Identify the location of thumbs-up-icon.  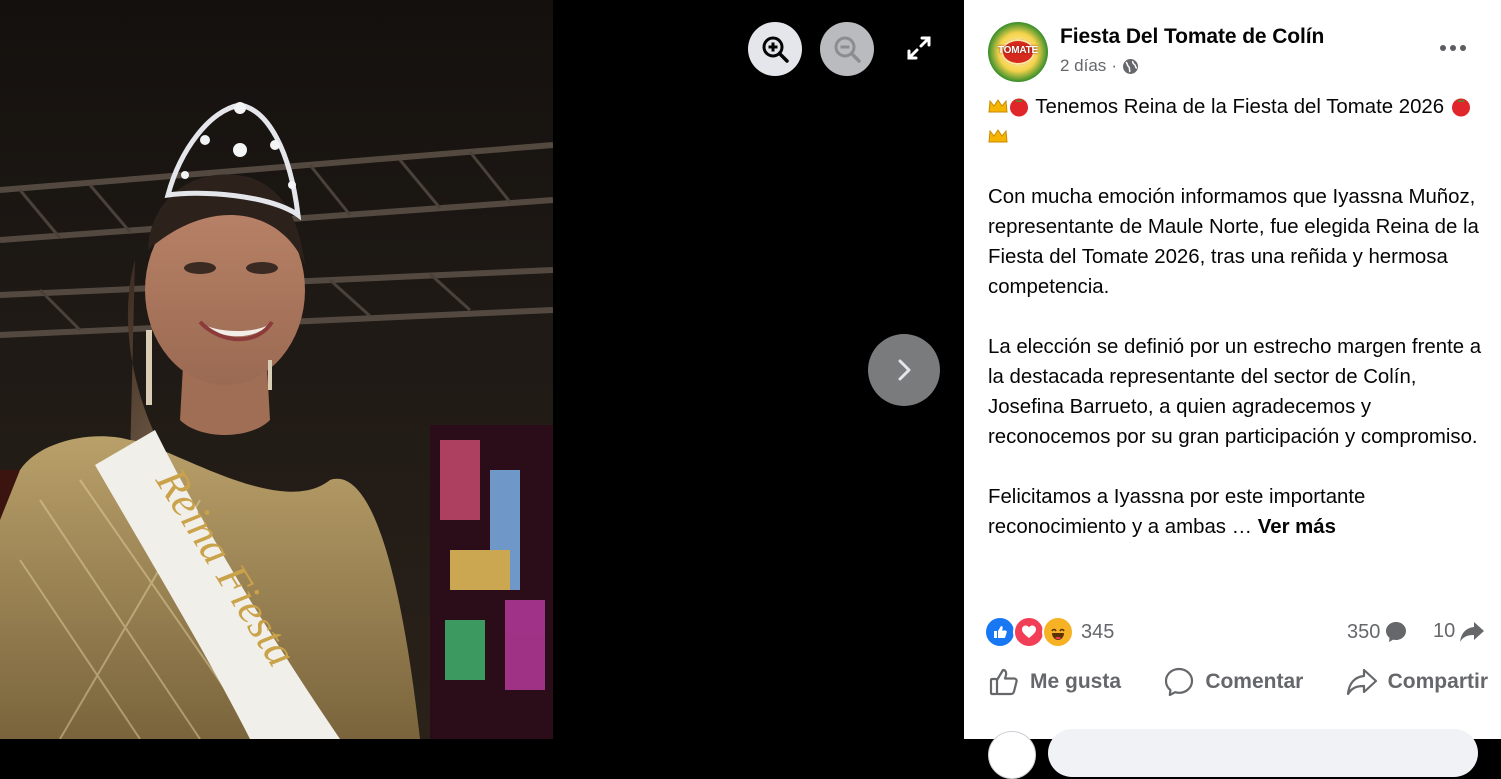
(1003, 682).